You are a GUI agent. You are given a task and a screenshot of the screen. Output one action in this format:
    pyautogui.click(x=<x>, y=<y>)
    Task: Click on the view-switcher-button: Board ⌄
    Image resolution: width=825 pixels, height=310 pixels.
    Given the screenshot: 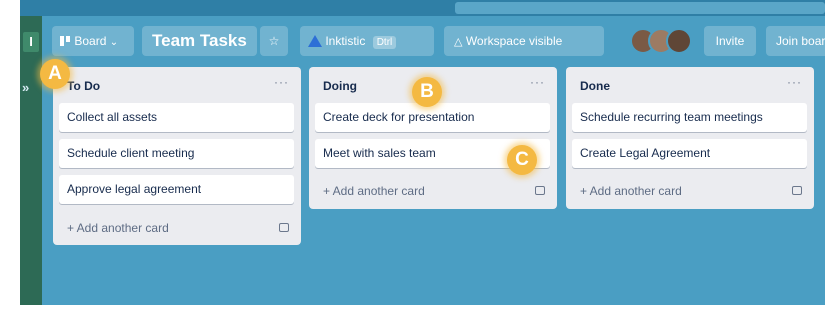 What is the action you would take?
    pyautogui.click(x=93, y=41)
    